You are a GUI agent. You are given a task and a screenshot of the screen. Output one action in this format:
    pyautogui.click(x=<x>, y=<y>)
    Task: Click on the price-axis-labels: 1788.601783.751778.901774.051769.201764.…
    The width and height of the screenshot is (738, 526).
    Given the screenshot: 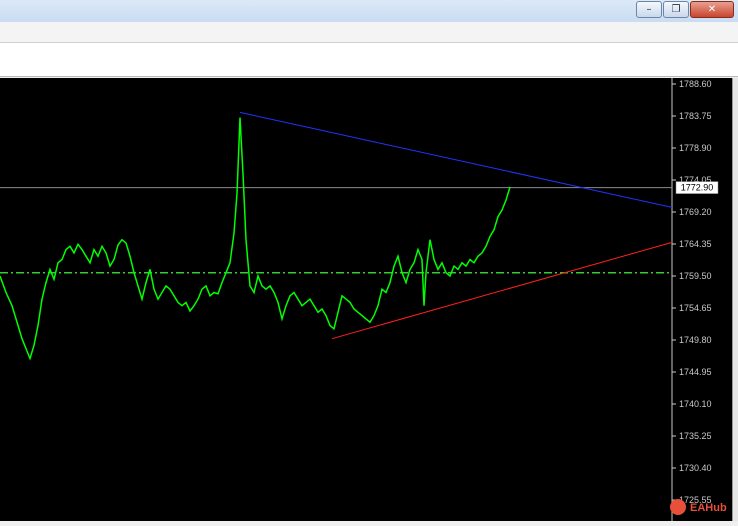 What is the action you would take?
    pyautogui.click(x=692, y=292)
    